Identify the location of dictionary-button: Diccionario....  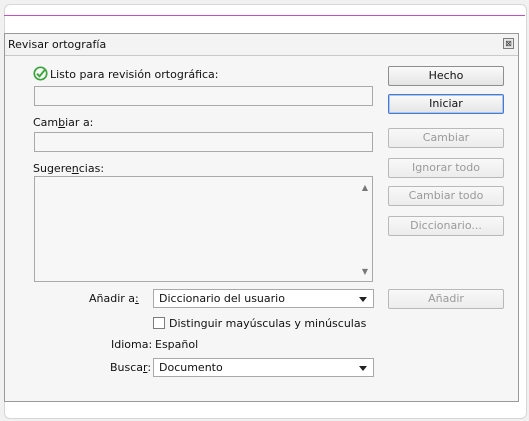
(446, 226).